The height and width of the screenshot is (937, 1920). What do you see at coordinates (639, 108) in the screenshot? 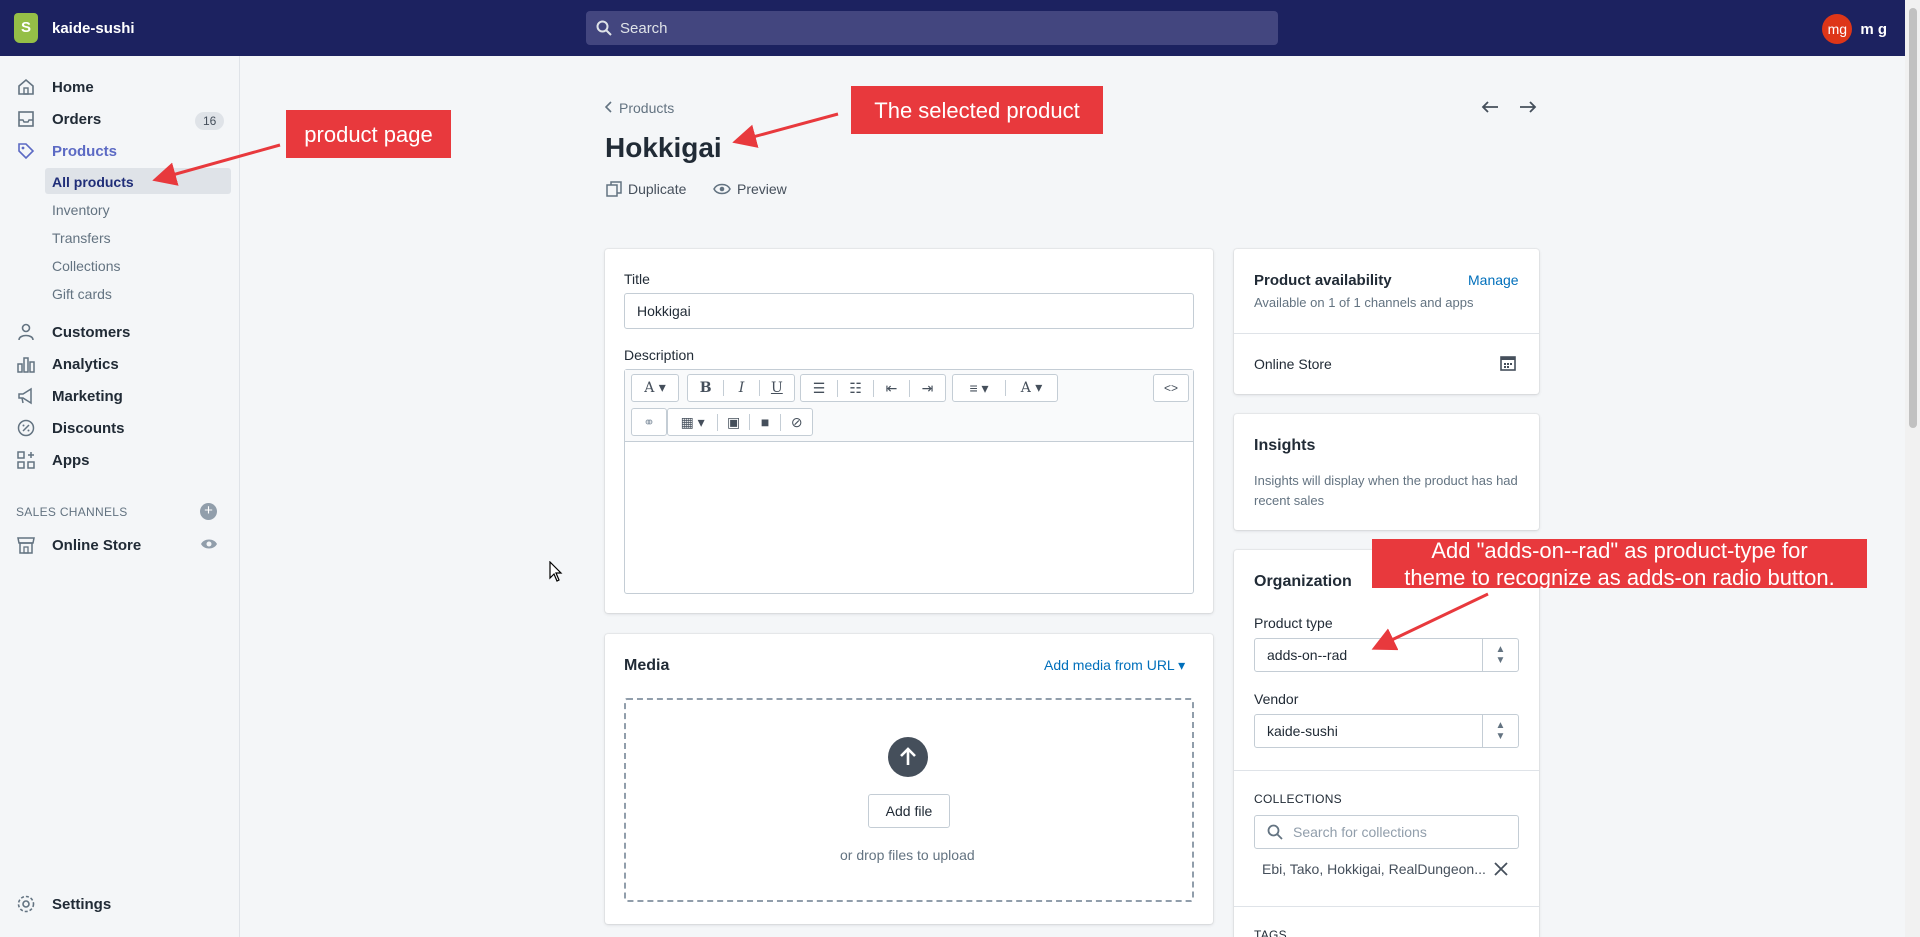
I see `breadcrumb: Products` at bounding box center [639, 108].